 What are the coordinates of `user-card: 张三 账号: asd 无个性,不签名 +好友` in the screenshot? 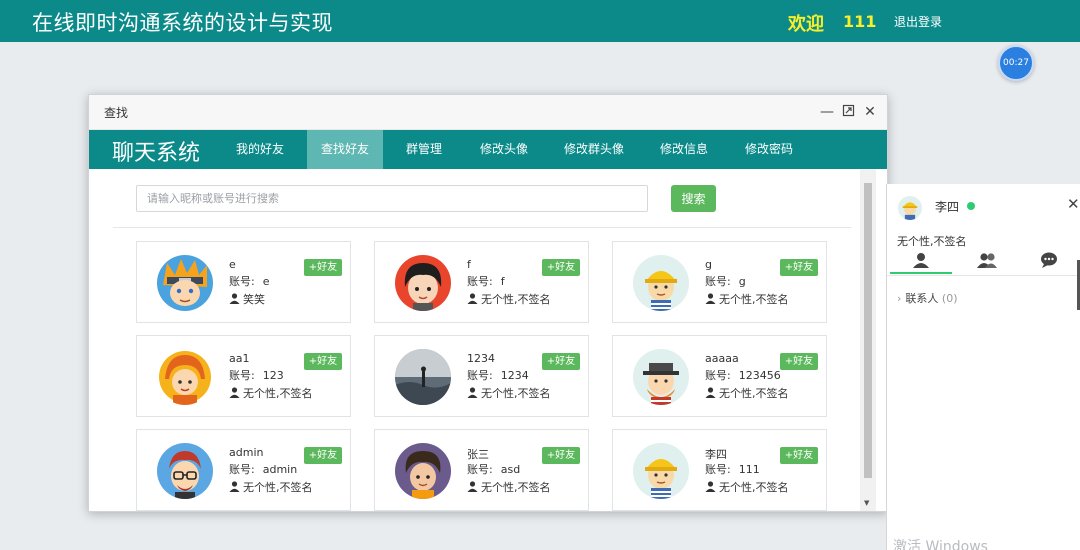 It's located at (481, 470).